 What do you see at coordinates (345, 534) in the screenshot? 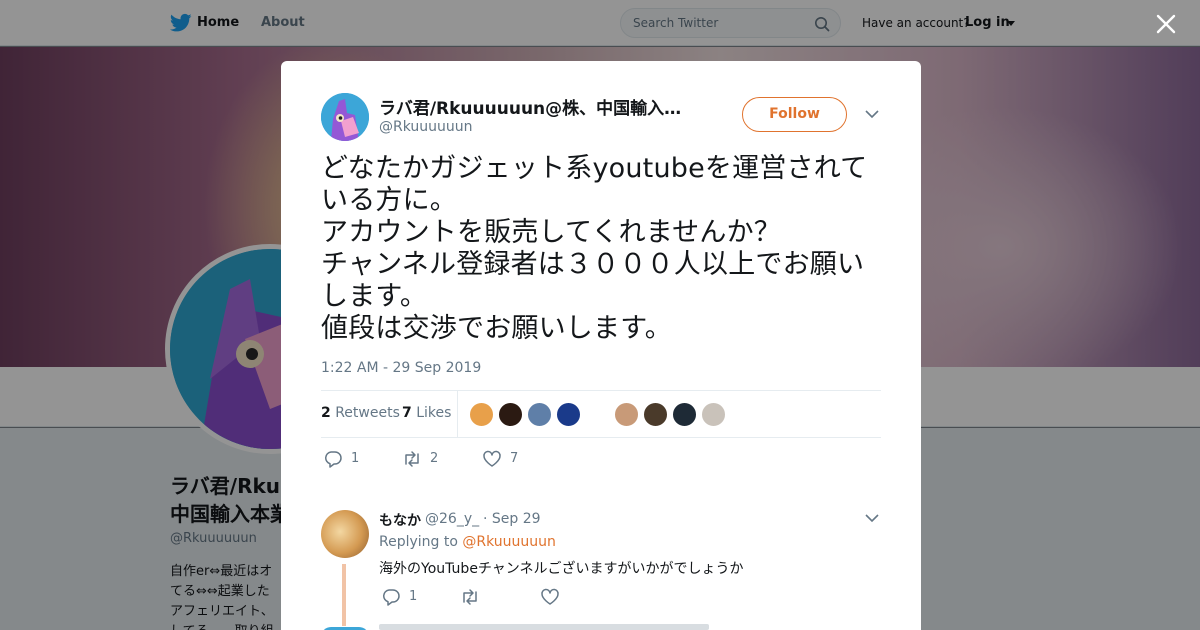
I see `reply-avatar` at bounding box center [345, 534].